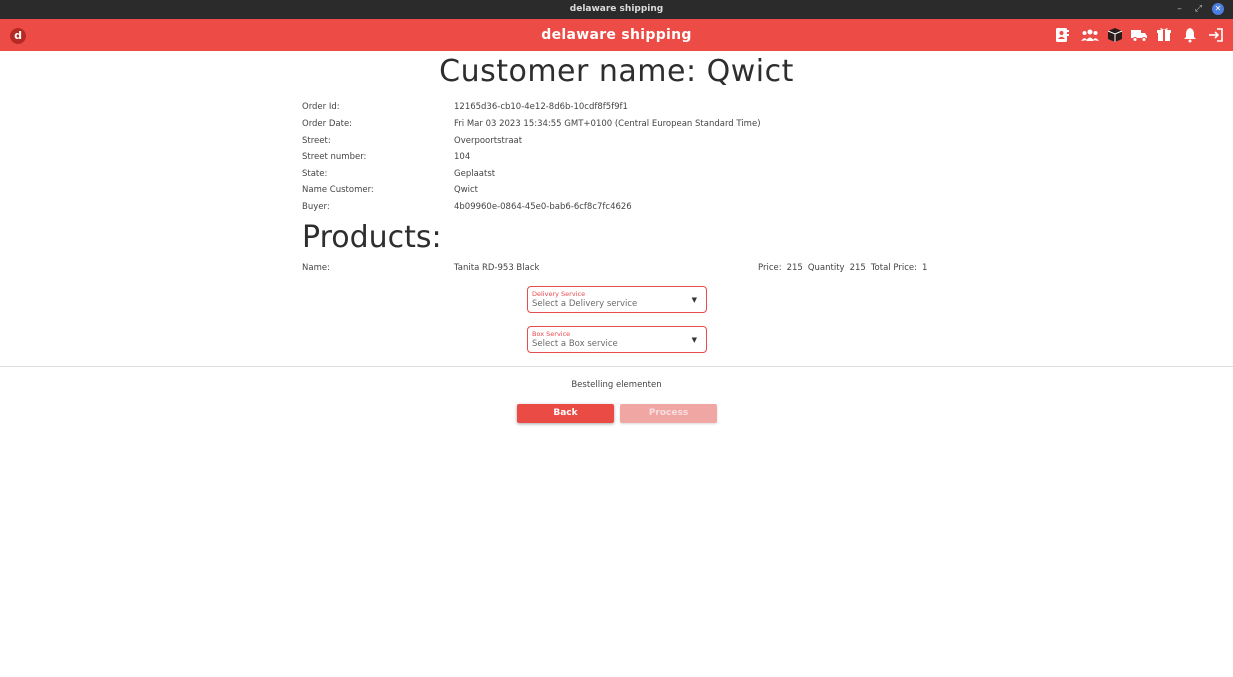  I want to click on truck-icon, so click(1139, 35).